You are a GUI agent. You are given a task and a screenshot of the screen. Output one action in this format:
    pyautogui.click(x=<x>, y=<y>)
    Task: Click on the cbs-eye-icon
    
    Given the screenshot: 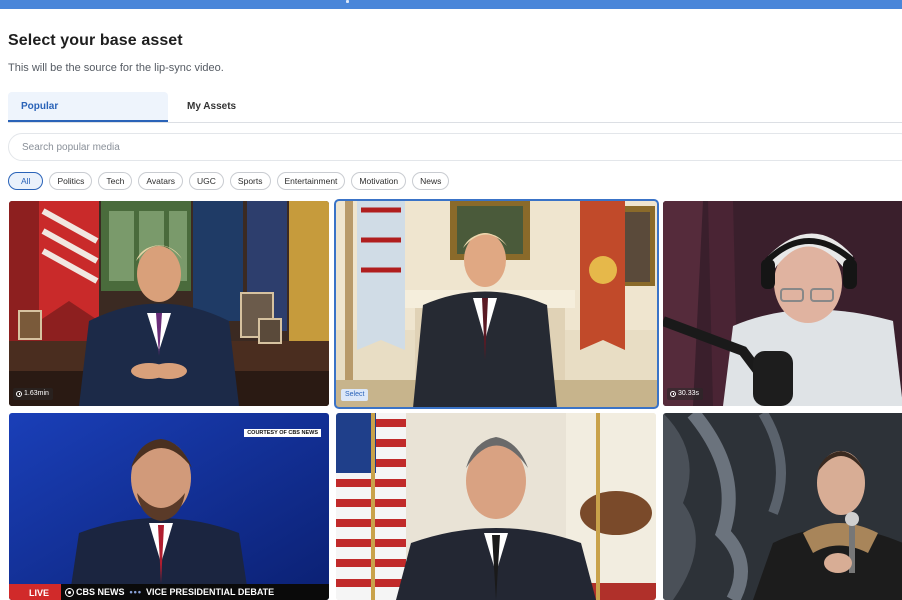 What is the action you would take?
    pyautogui.click(x=69, y=592)
    